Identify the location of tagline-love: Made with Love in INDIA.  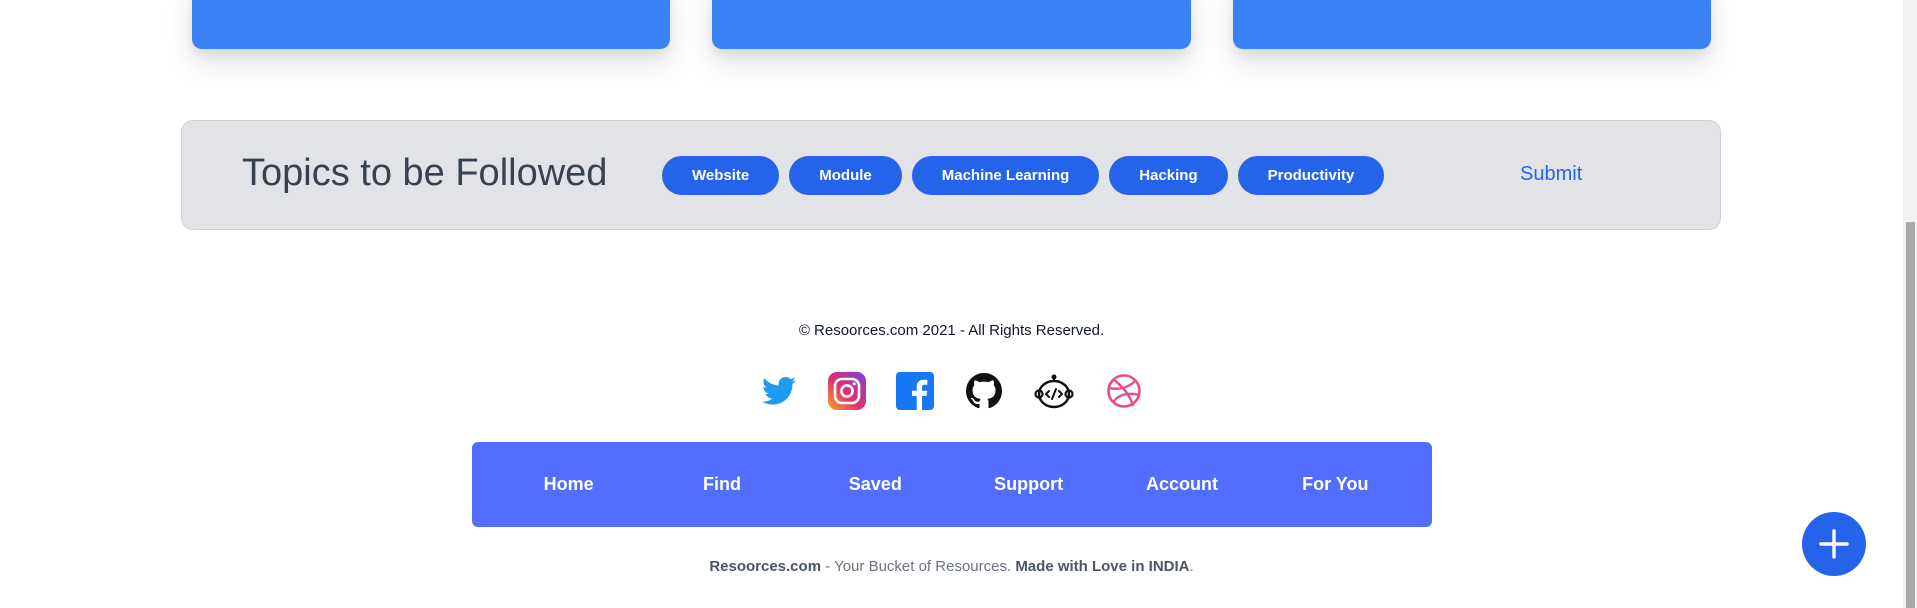
(1102, 566).